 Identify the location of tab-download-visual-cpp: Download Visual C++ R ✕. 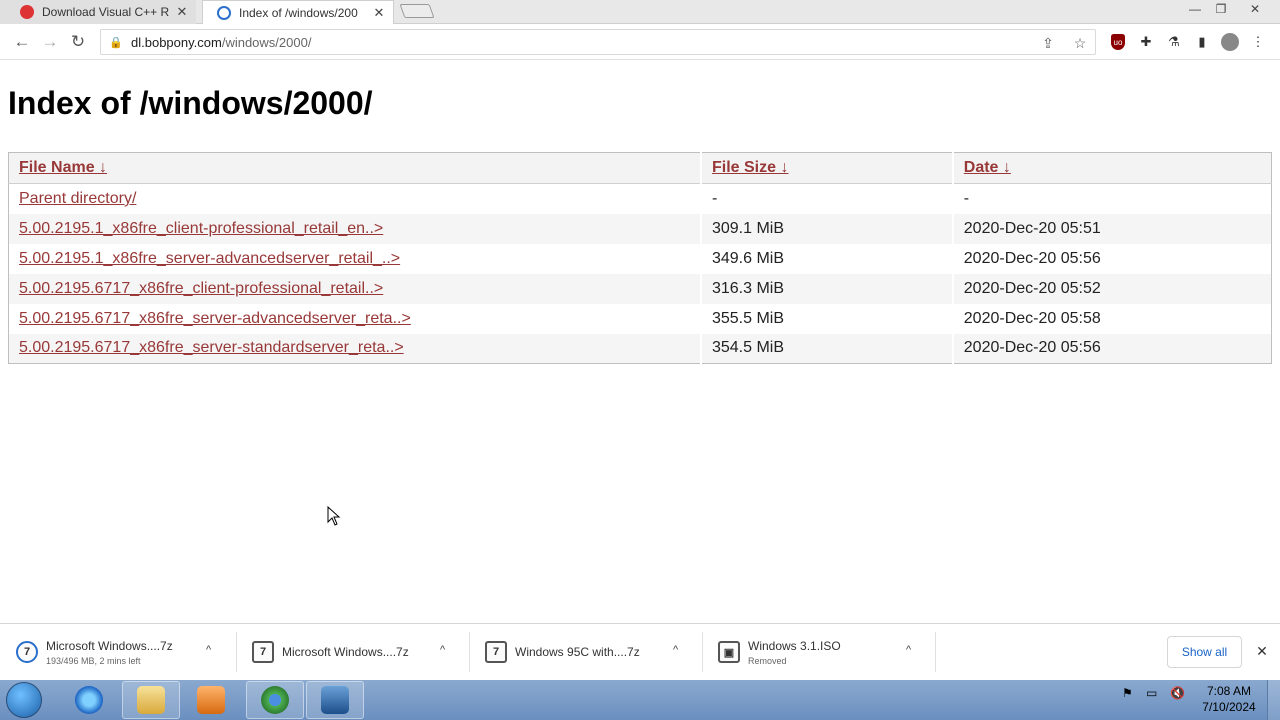
(98, 12).